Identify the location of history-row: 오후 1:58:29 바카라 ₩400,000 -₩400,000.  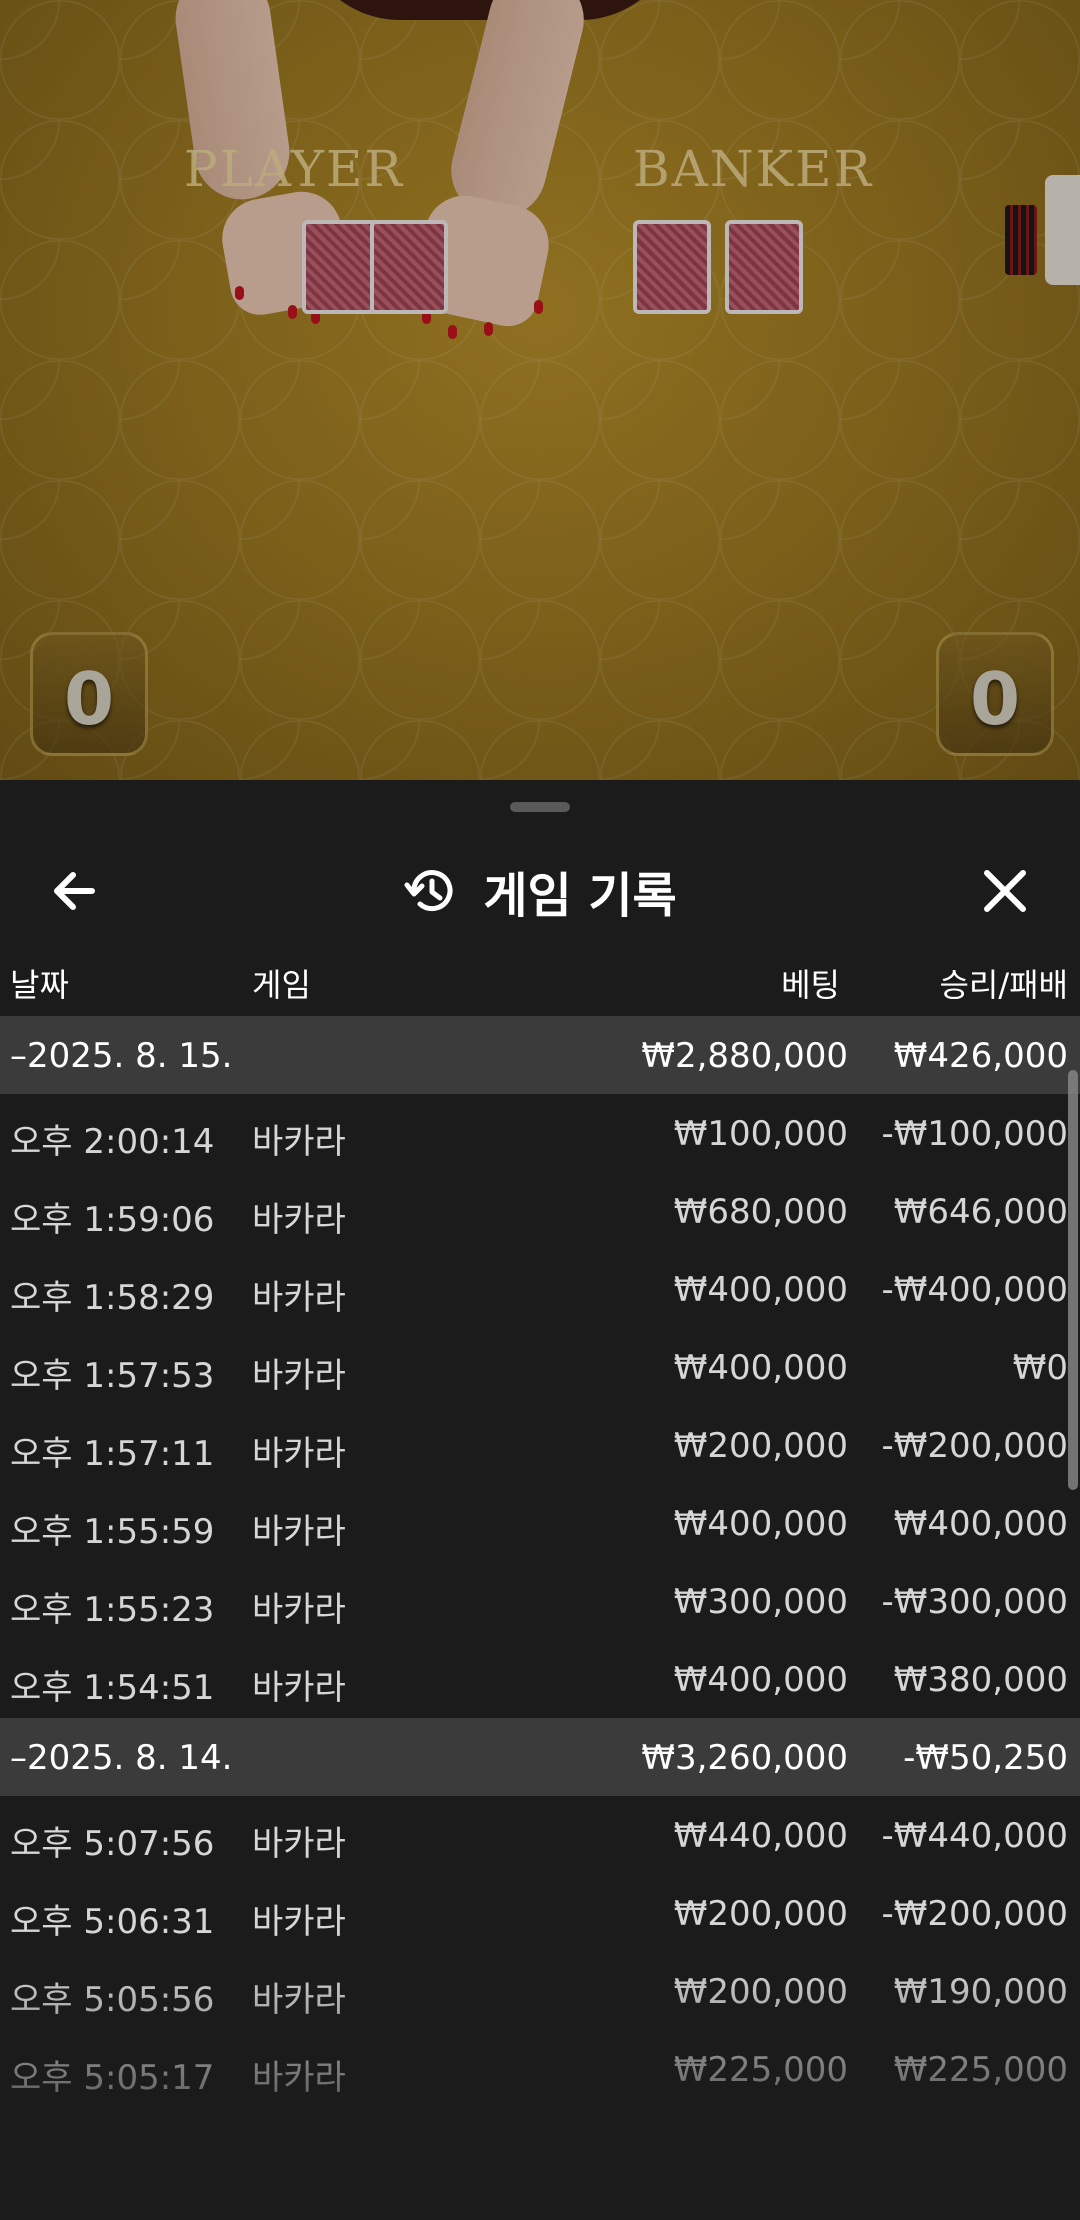
(540, 1289).